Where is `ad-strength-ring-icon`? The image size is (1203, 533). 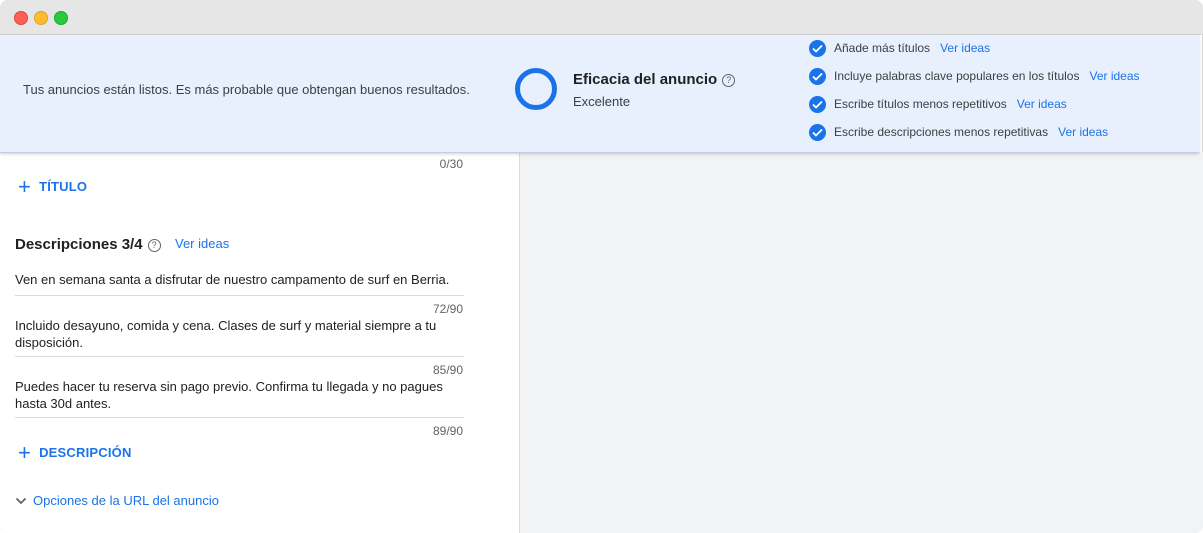
ad-strength-ring-icon is located at coordinates (536, 89).